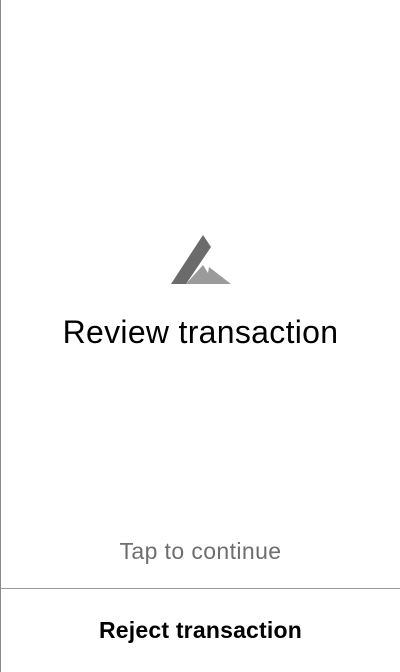 The width and height of the screenshot is (400, 672). What do you see at coordinates (201, 259) in the screenshot?
I see `ledger-triangle-logo-icon` at bounding box center [201, 259].